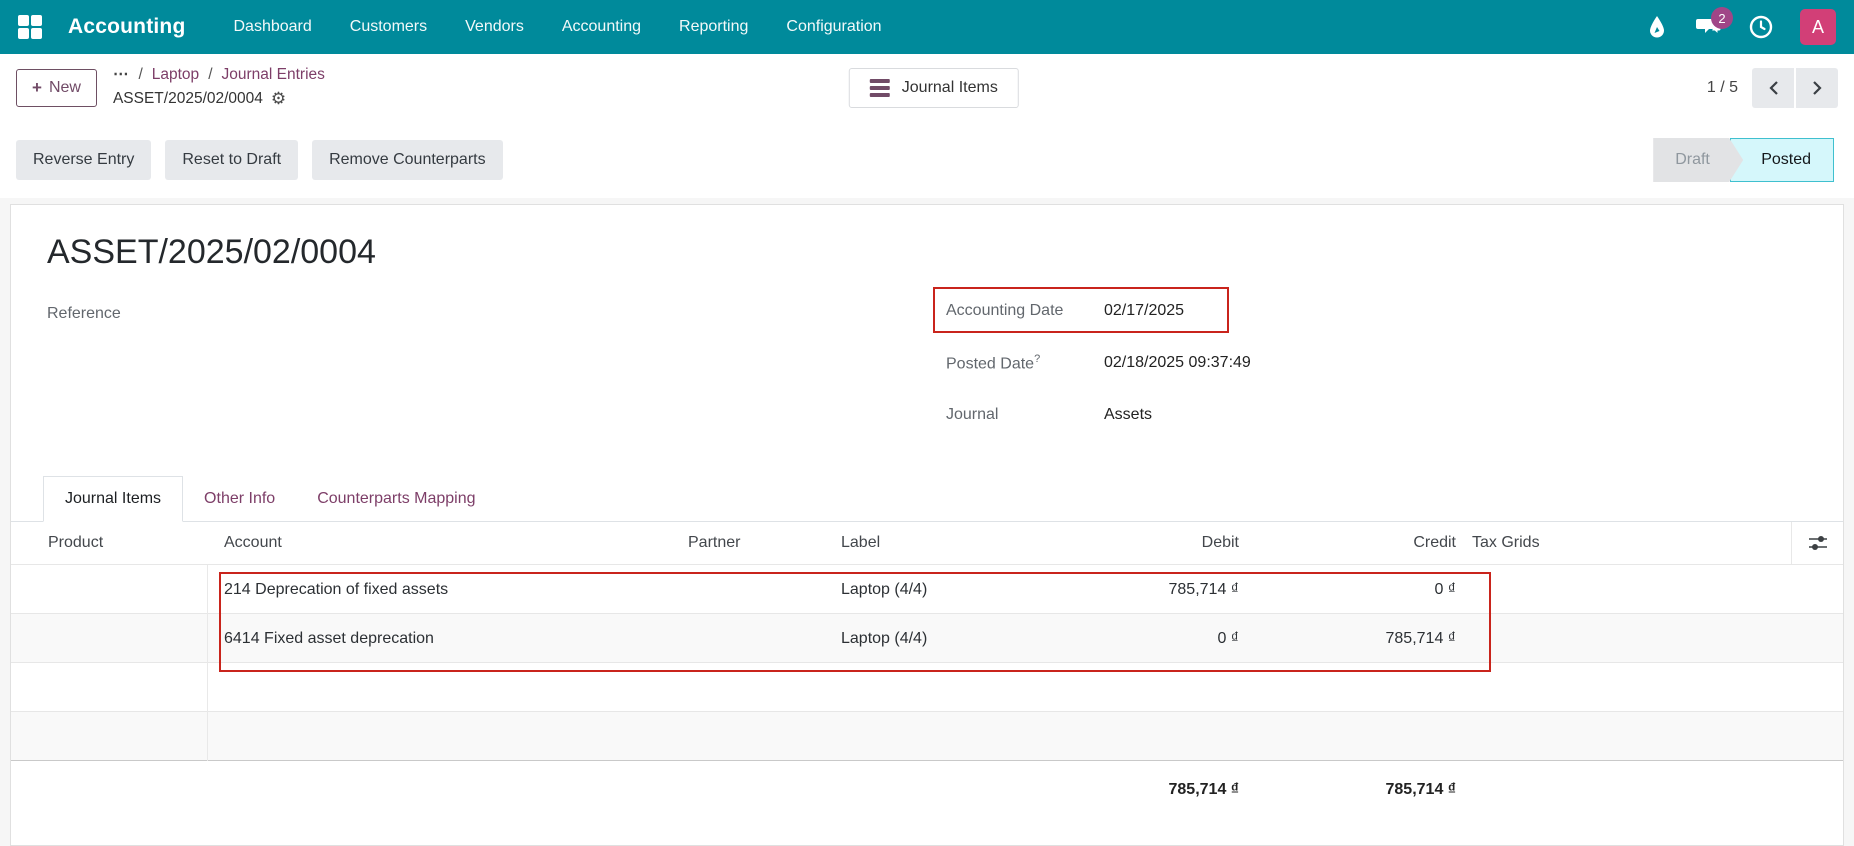 The width and height of the screenshot is (1854, 846). What do you see at coordinates (37, 87) in the screenshot?
I see `plus-icon: +` at bounding box center [37, 87].